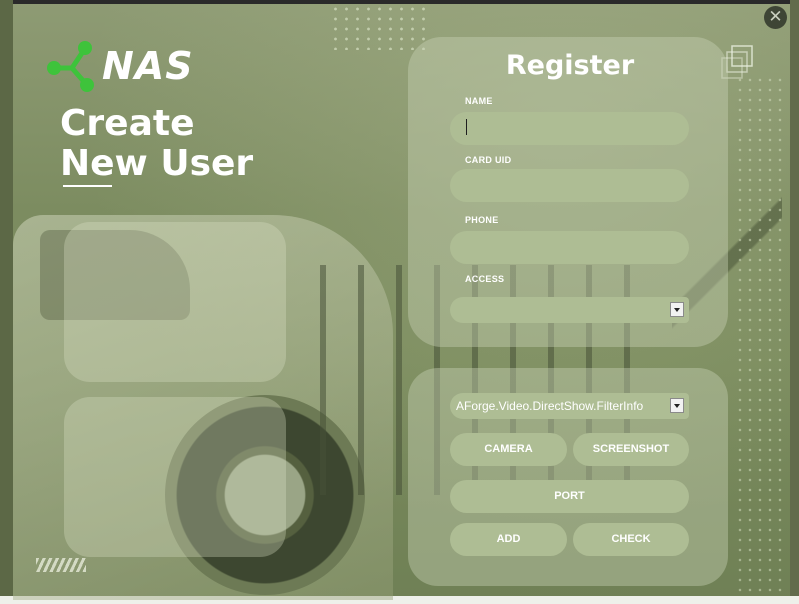  Describe the element at coordinates (479, 101) in the screenshot. I see `name-label: NAME` at that location.